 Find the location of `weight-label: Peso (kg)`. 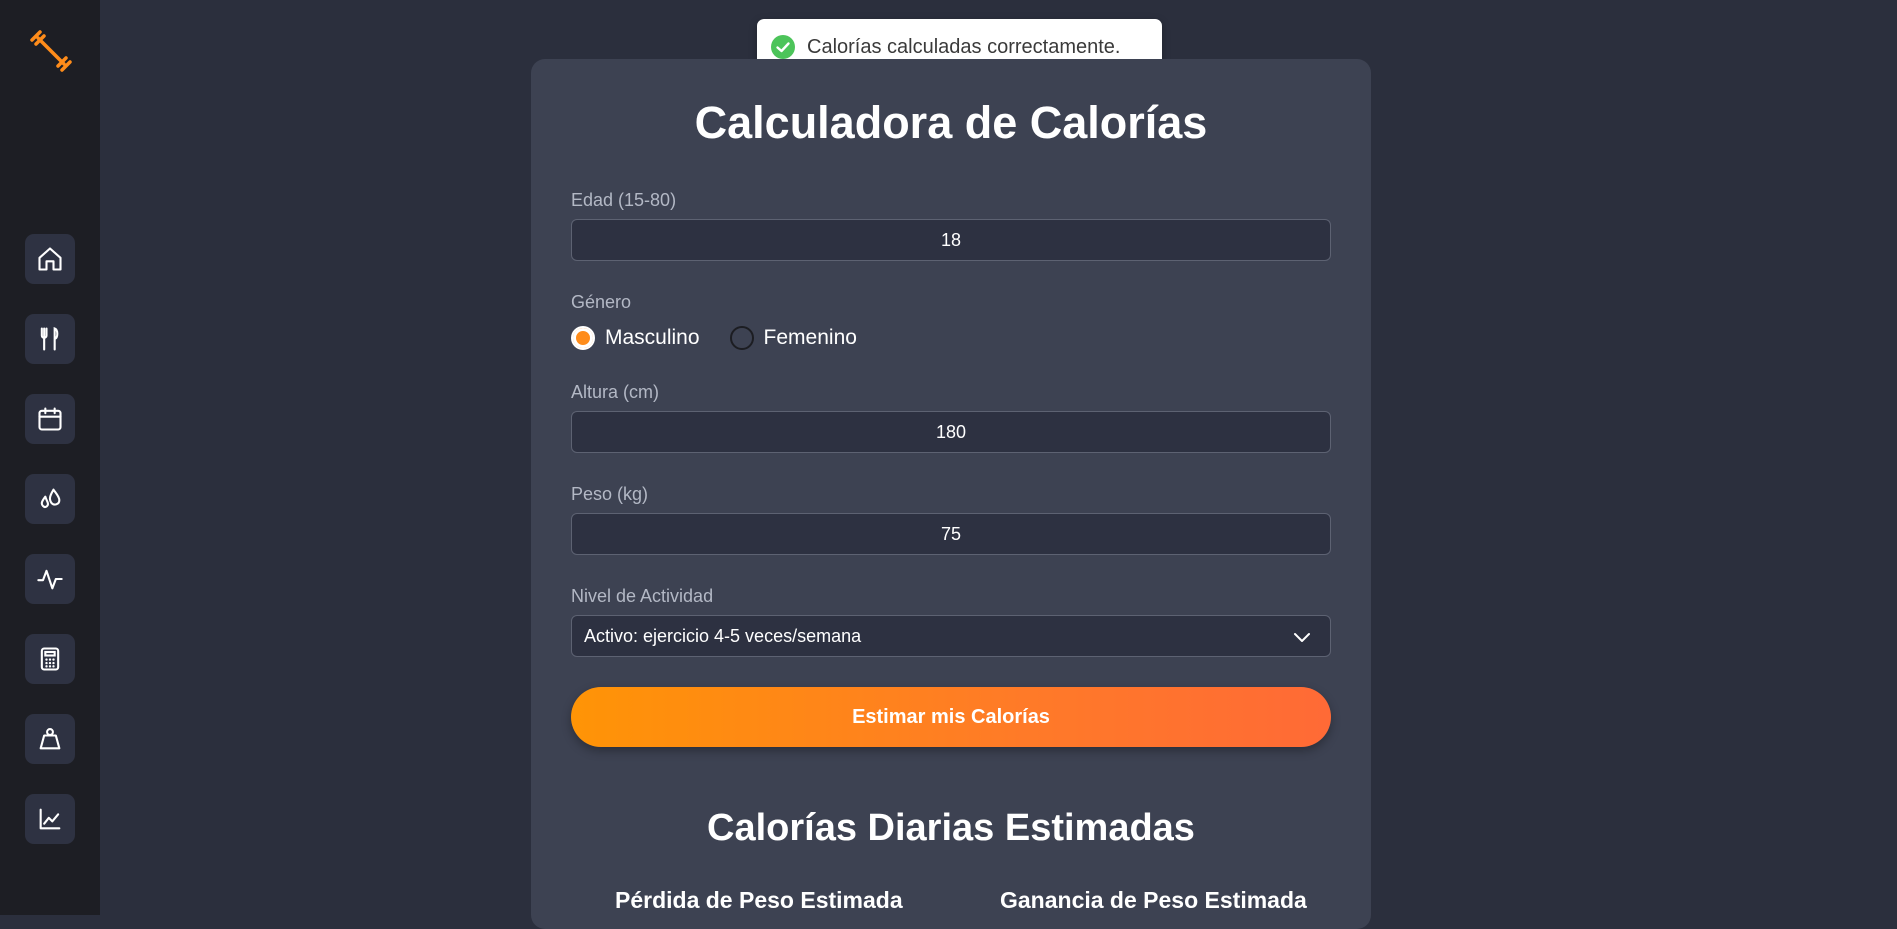

weight-label: Peso (kg) is located at coordinates (610, 494).